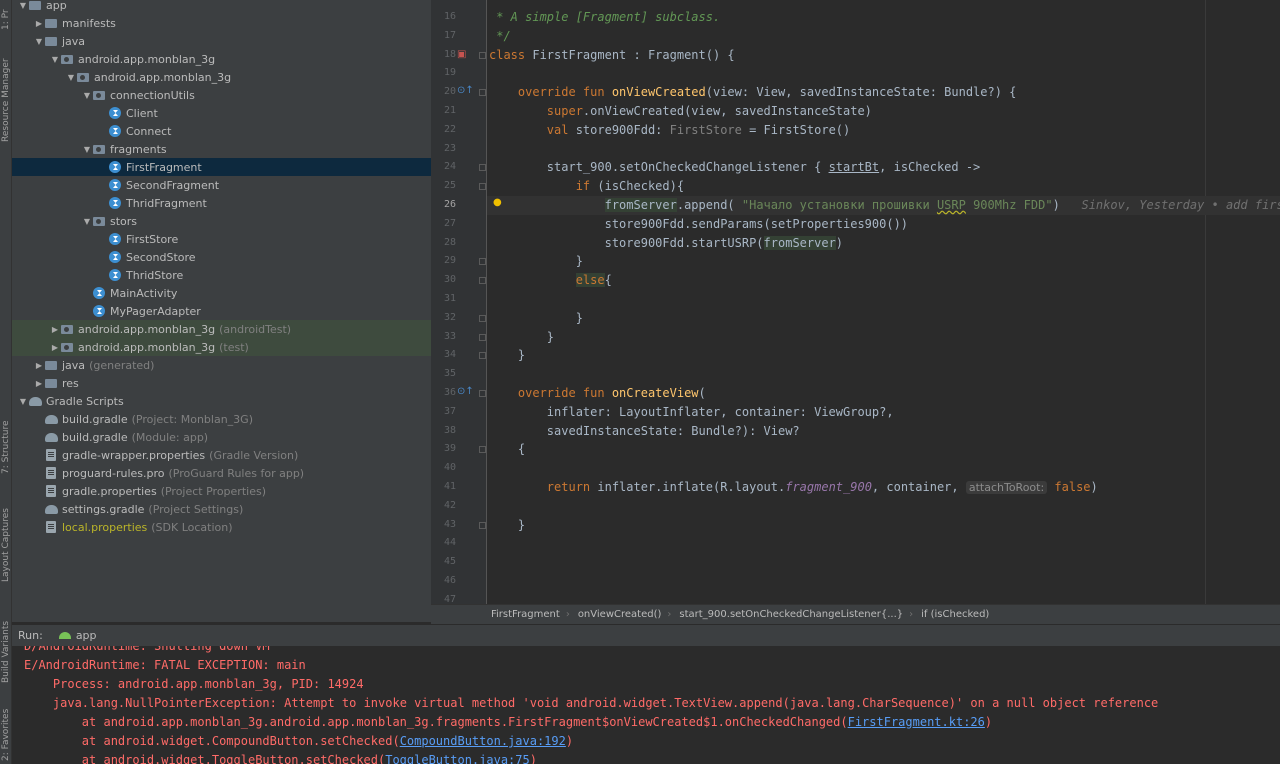  What do you see at coordinates (221, 527) in the screenshot?
I see `tree-item: local.properties (SDK Location)` at bounding box center [221, 527].